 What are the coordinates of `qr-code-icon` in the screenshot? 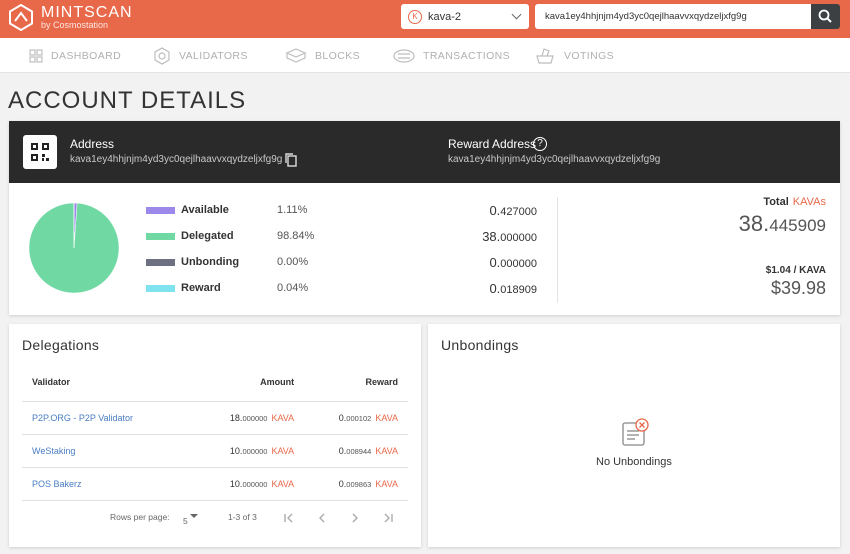 It's located at (40, 152).